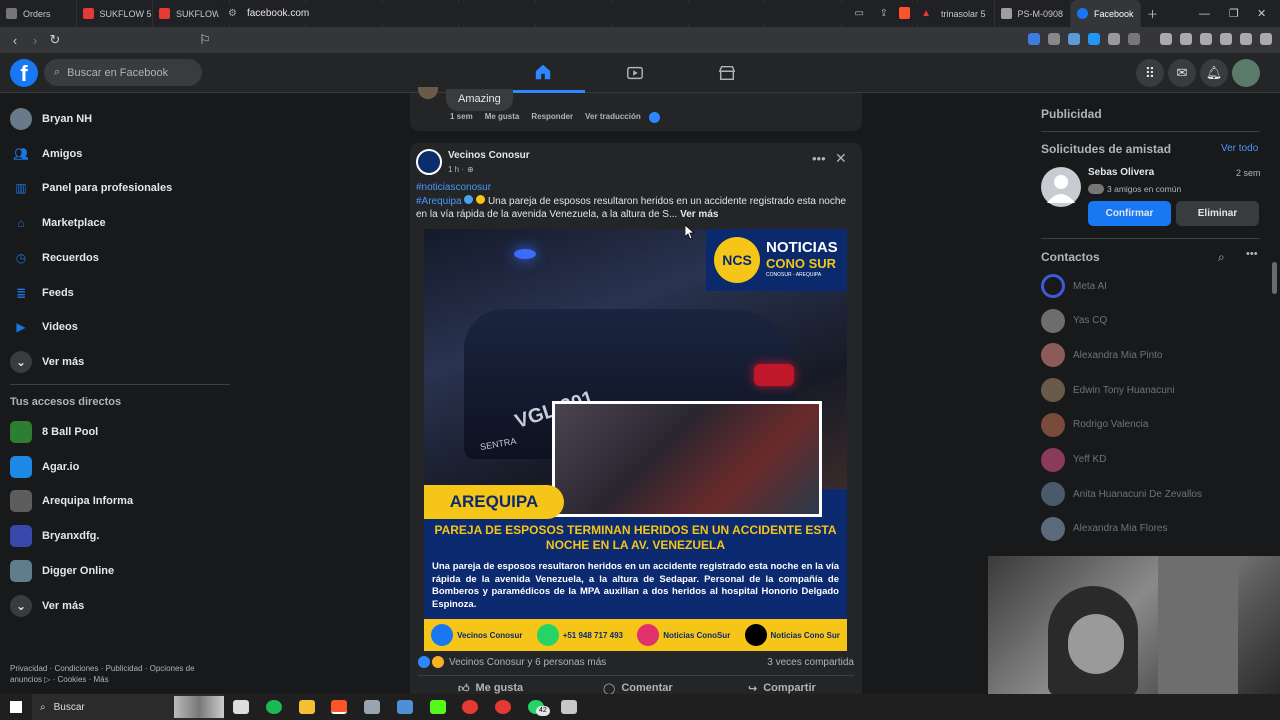  Describe the element at coordinates (1102, 355) in the screenshot. I see `contact-item: Alexandra Mia Pinto` at that location.